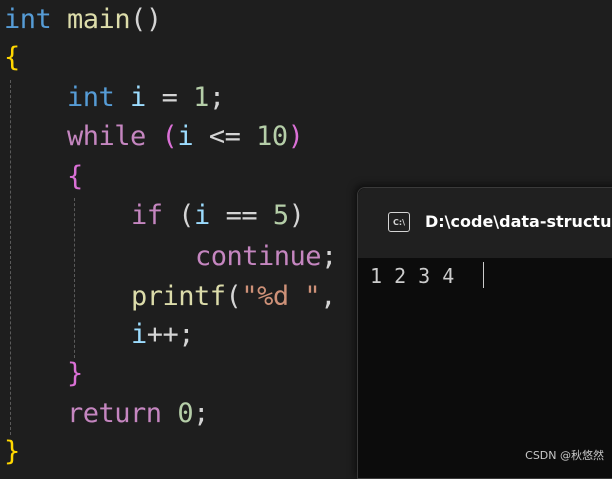 Image resolution: width=612 pixels, height=479 pixels. I want to click on code-line-9: i++;, so click(163, 335).